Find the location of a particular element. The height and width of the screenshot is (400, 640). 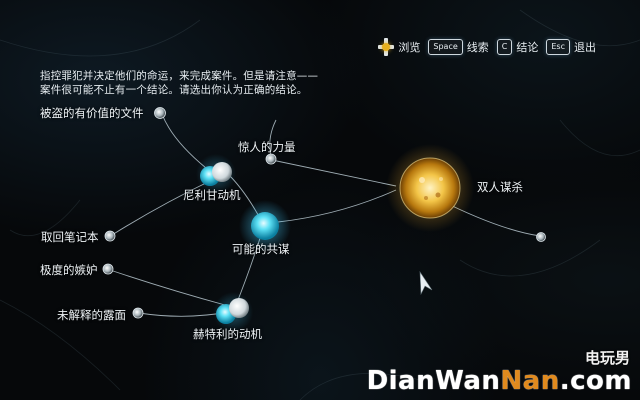

esc-key: Esc is located at coordinates (558, 47).